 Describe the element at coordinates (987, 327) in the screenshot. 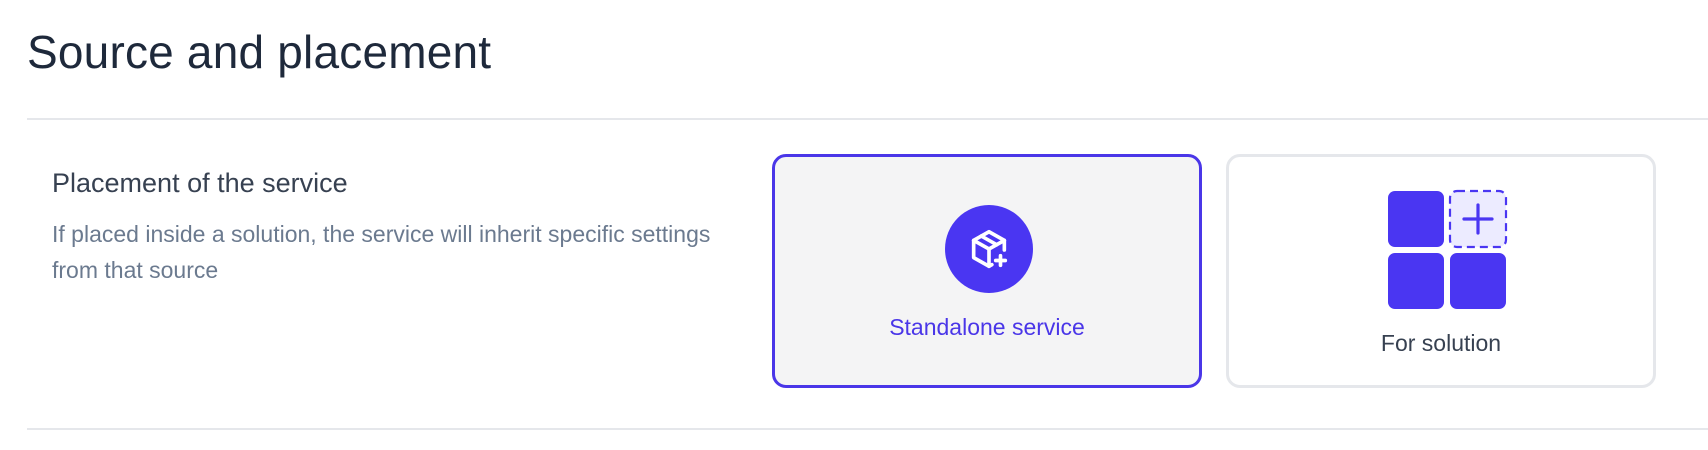

I see `standalone-service-label: Standalone service` at that location.